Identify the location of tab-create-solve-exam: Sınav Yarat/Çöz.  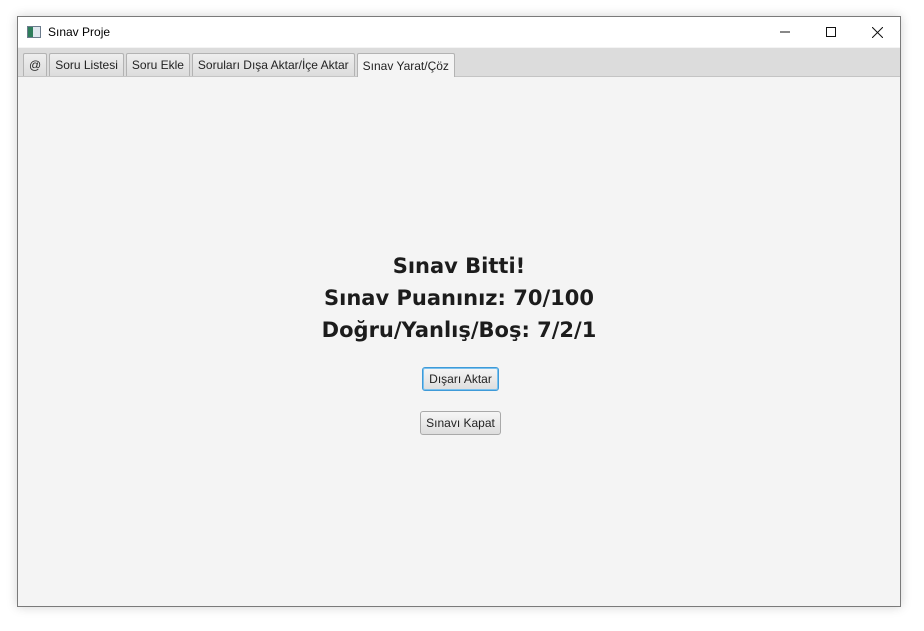
(405, 65).